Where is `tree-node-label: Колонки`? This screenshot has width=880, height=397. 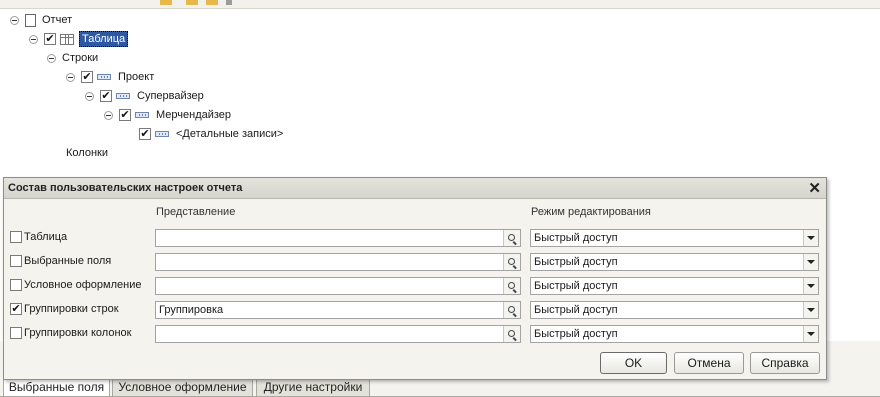
tree-node-label: Колонки is located at coordinates (87, 153).